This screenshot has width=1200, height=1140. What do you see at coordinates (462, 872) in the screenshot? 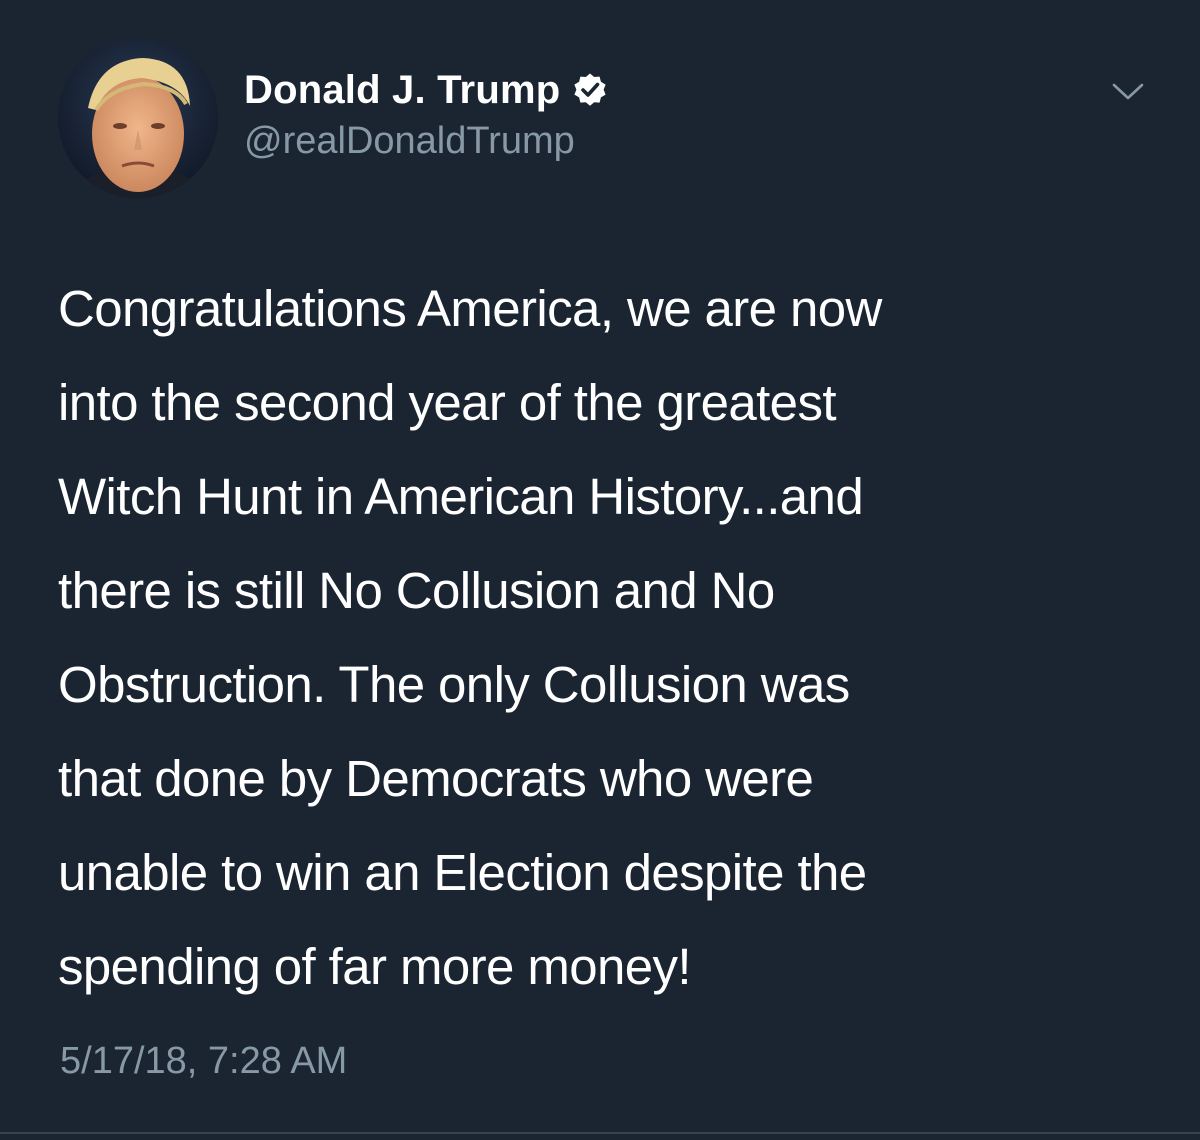
I see `tweet-text-line: unable to win an Election despite the` at bounding box center [462, 872].